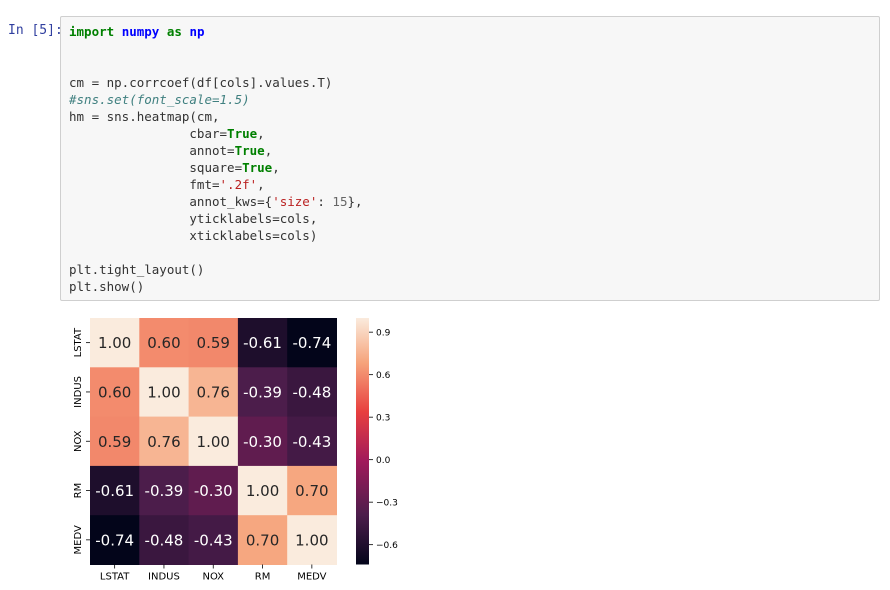 The image size is (890, 590). I want to click on code-token: annot=, so click(152, 150).